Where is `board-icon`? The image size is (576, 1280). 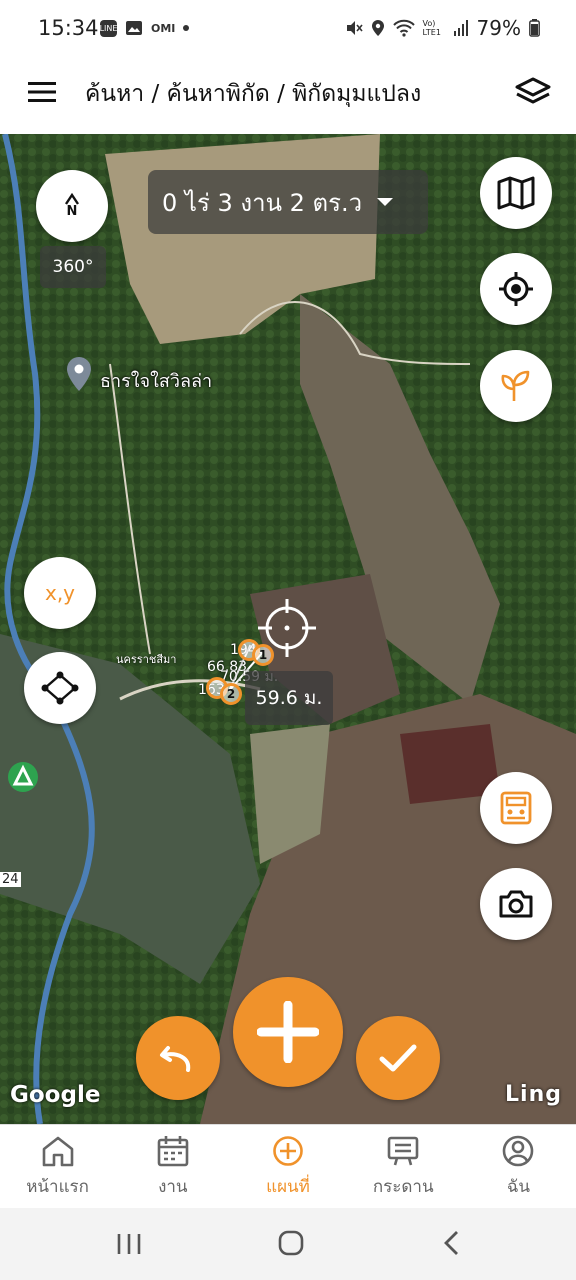 board-icon is located at coordinates (403, 1151).